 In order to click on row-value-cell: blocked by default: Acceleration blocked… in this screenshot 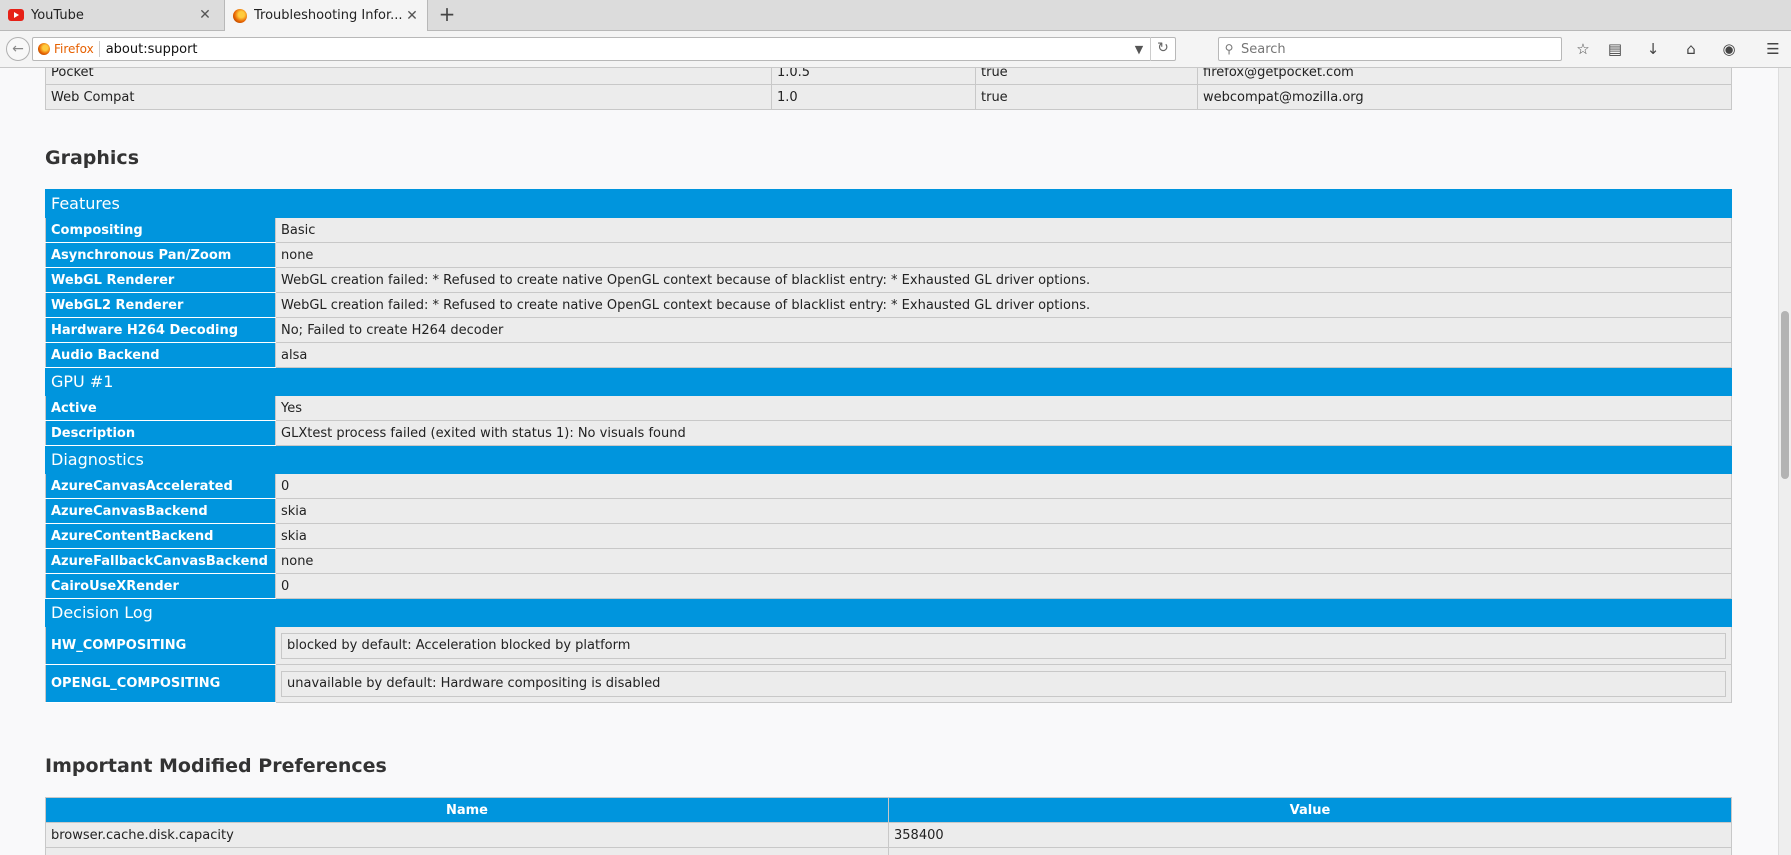, I will do `click(1003, 645)`.